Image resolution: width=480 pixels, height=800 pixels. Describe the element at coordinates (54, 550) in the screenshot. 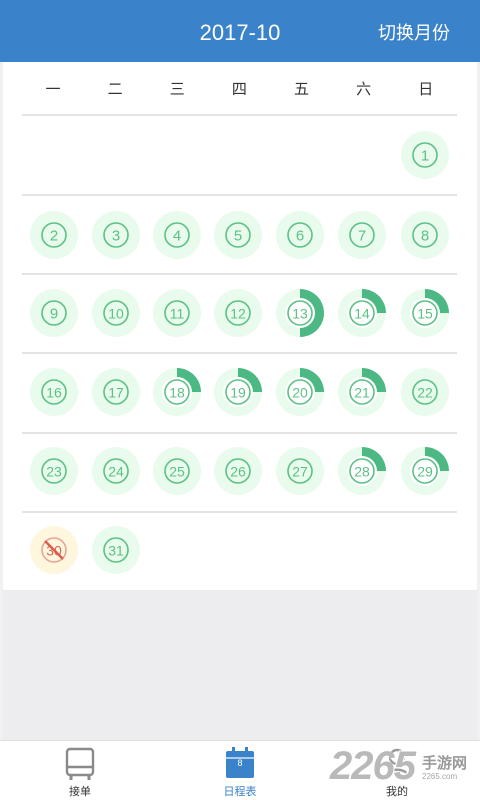

I see `calendar-day: 30` at that location.